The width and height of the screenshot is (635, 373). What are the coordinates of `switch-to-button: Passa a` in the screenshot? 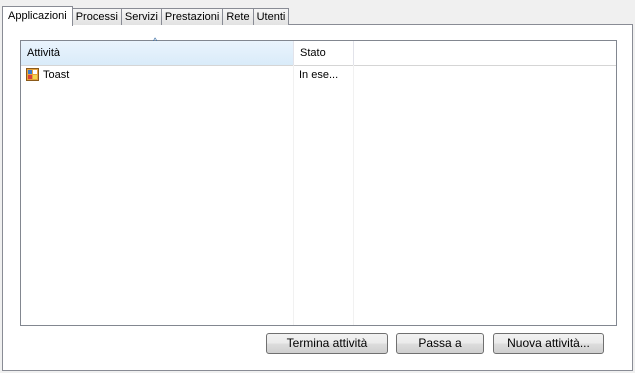 It's located at (440, 343).